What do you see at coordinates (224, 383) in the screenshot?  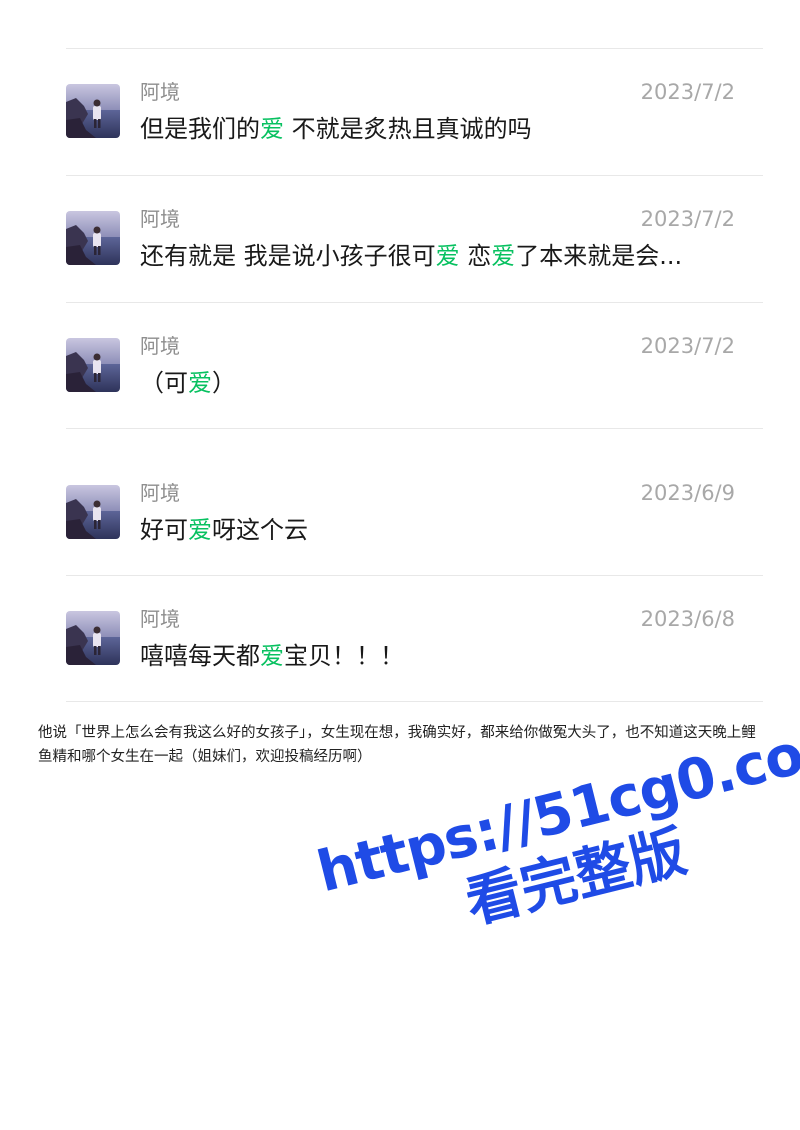 I see `message-text-segment: ）` at bounding box center [224, 383].